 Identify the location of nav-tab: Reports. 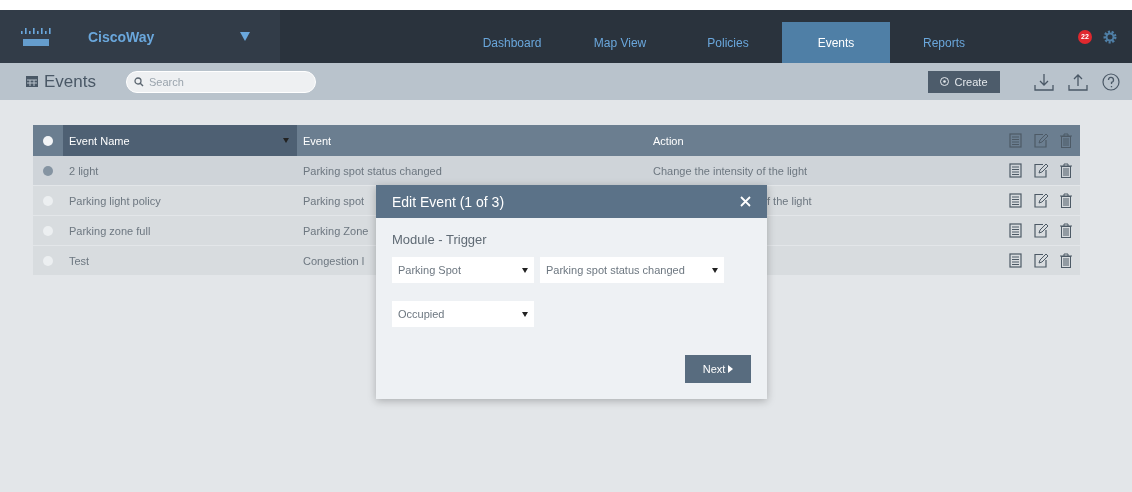
(944, 42).